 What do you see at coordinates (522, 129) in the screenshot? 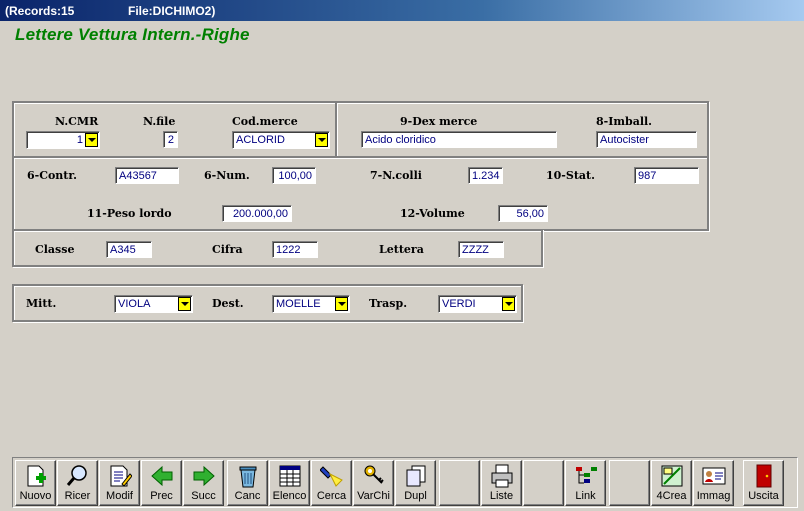
I see `panel-goods` at bounding box center [522, 129].